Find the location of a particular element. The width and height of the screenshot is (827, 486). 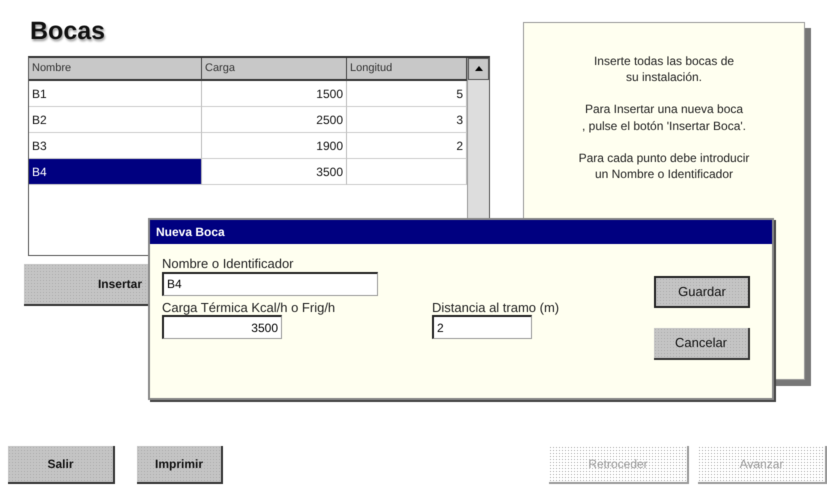

nav-button: Salir is located at coordinates (61, 465).